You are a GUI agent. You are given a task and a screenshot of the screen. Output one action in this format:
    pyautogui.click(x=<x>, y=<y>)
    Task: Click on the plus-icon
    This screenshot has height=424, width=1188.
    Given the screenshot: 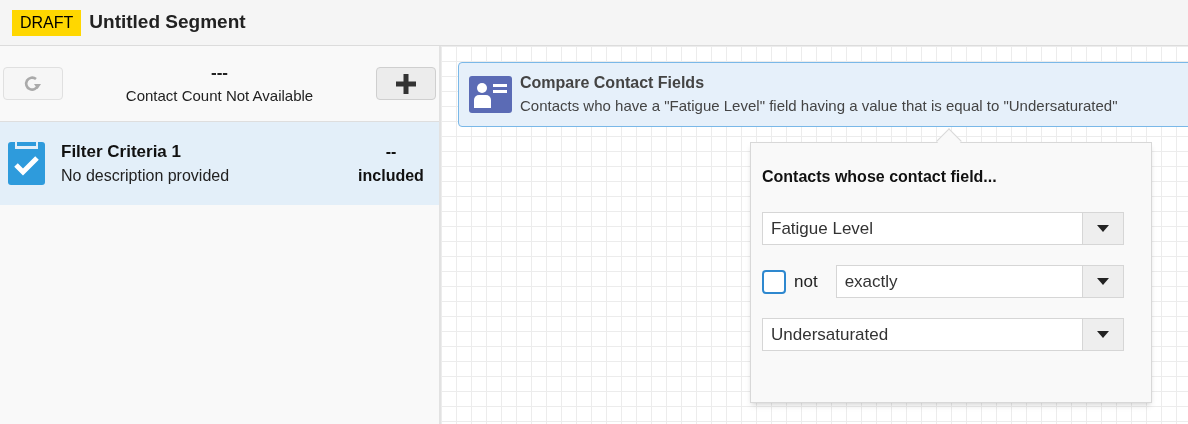 What is the action you would take?
    pyautogui.click(x=406, y=83)
    